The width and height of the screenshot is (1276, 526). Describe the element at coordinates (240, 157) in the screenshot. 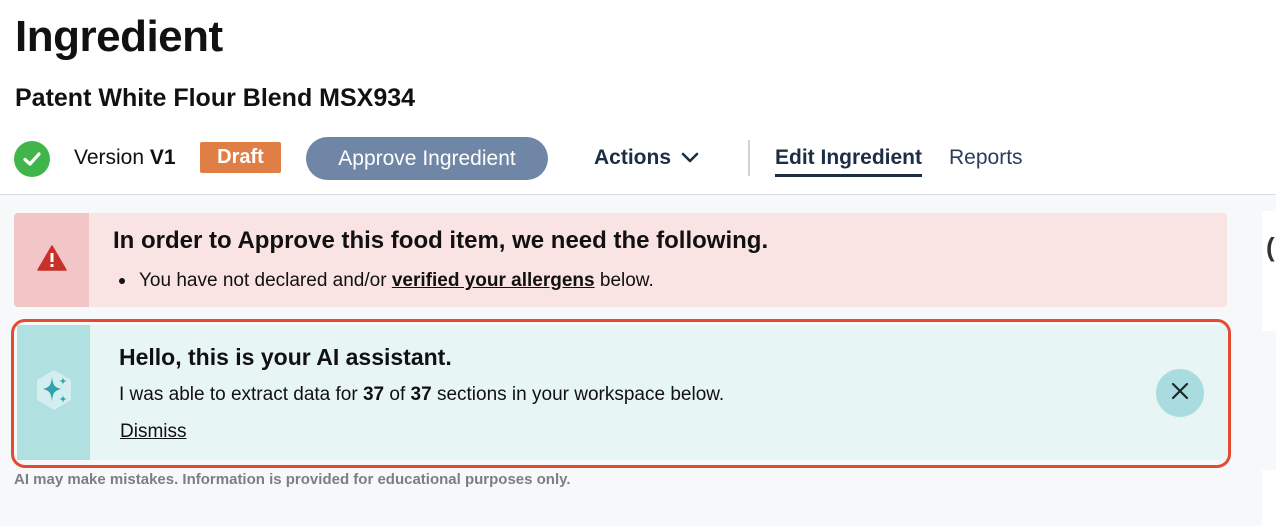

I see `status-badge: Draft` at that location.